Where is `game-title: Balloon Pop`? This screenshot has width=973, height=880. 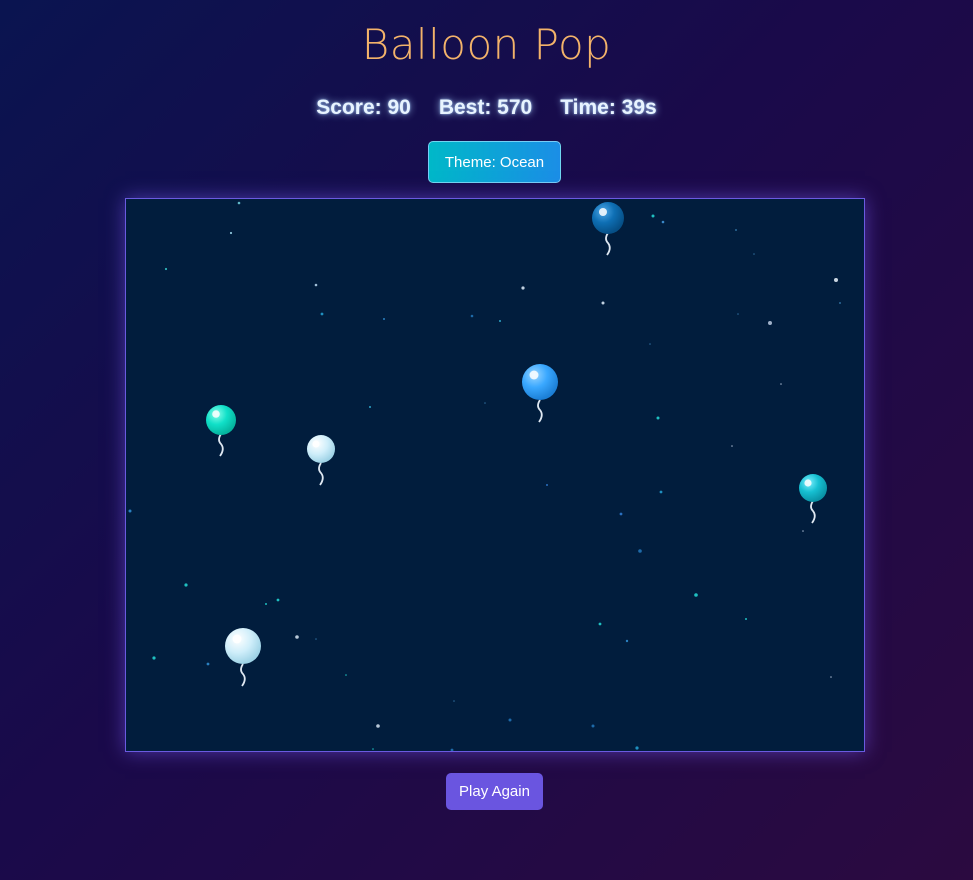
game-title: Balloon Pop is located at coordinates (486, 44).